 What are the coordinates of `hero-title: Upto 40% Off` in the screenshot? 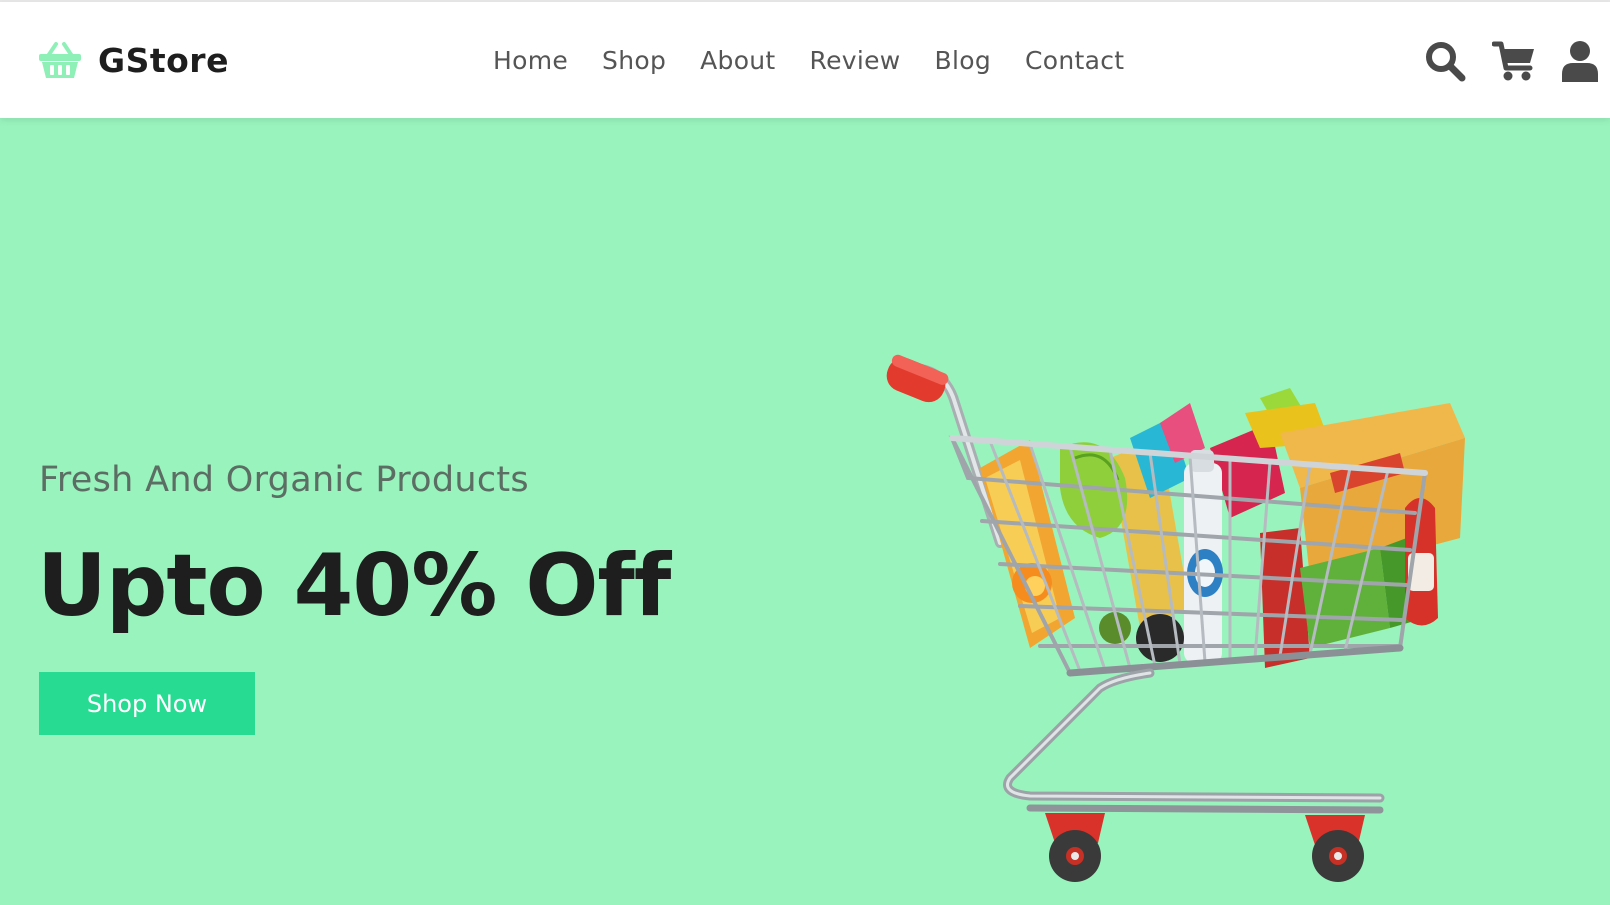 It's located at (354, 586).